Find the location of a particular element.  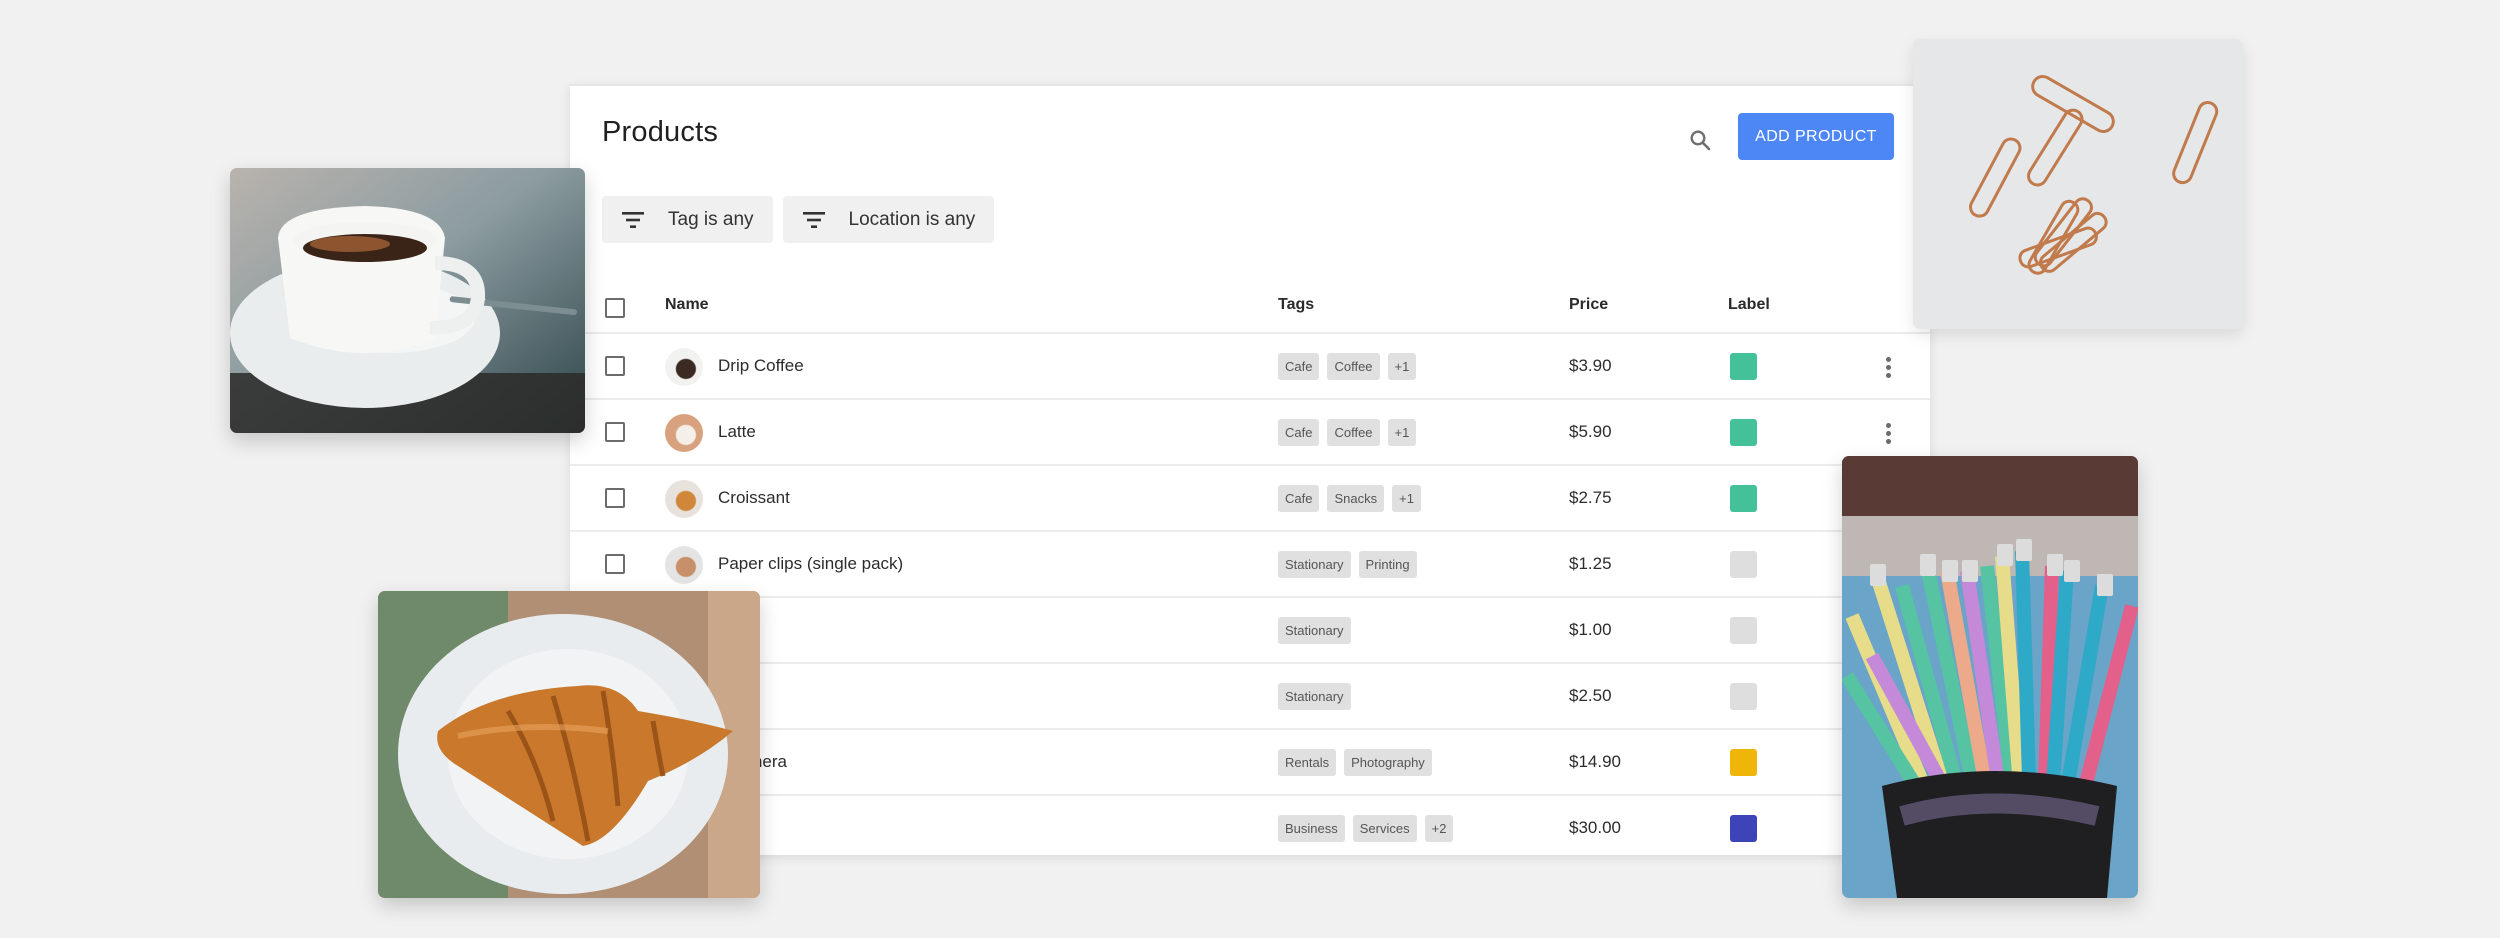

search-button is located at coordinates (1700, 140).